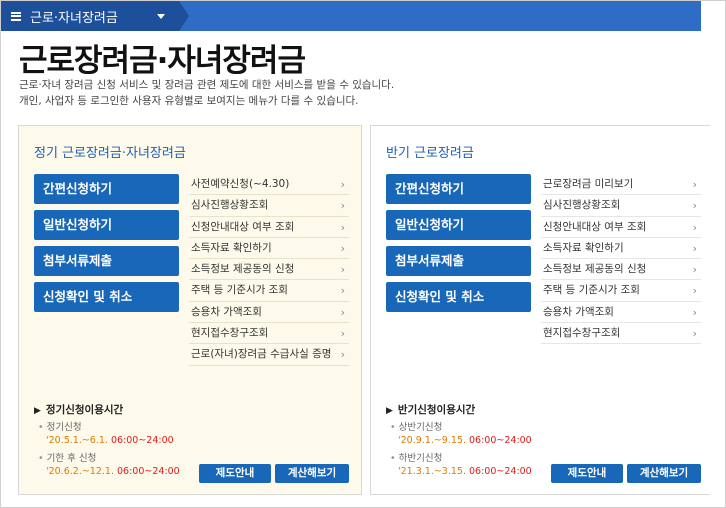 This screenshot has width=726, height=508. I want to click on breadcrumb-dropdown: 근로·자녀장려금, so click(95, 16).